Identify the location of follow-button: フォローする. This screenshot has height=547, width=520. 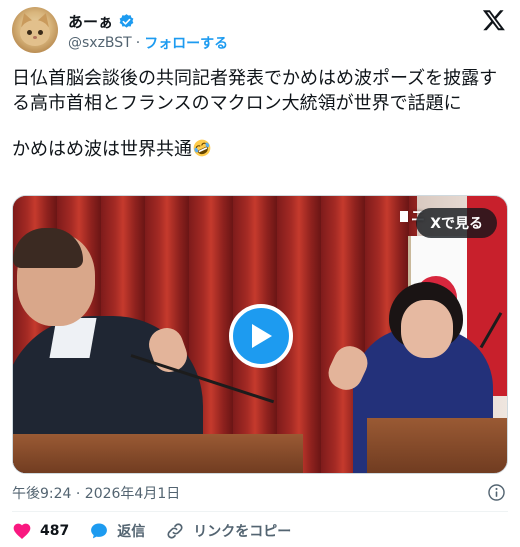
(186, 43).